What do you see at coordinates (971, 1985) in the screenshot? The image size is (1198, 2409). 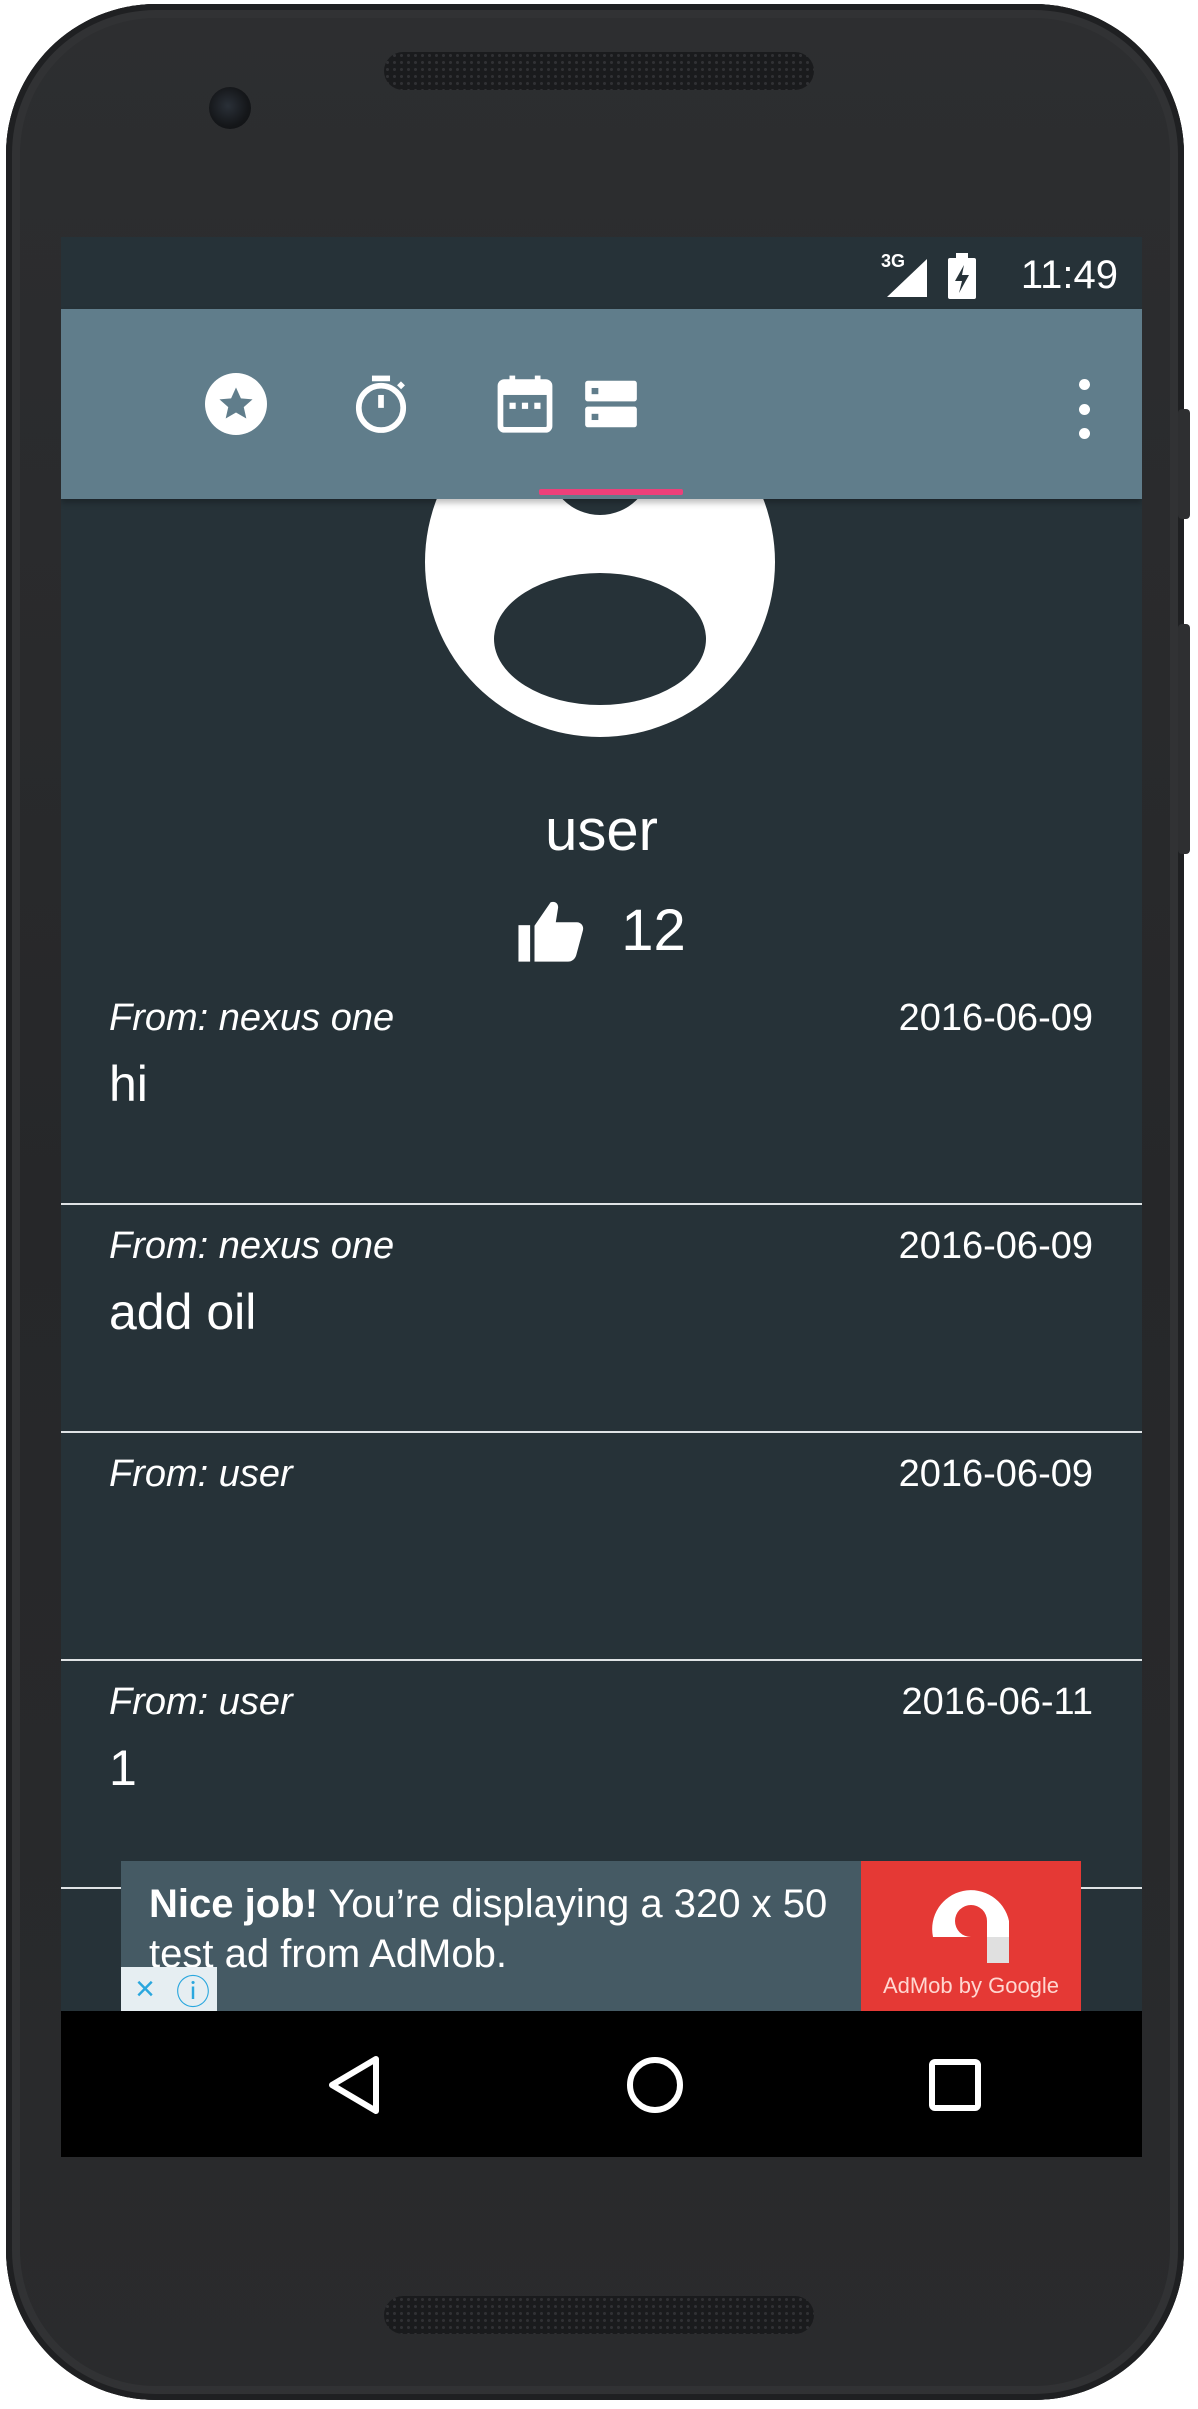 I see `ad-logo-caption: AdMob by Google` at bounding box center [971, 1985].